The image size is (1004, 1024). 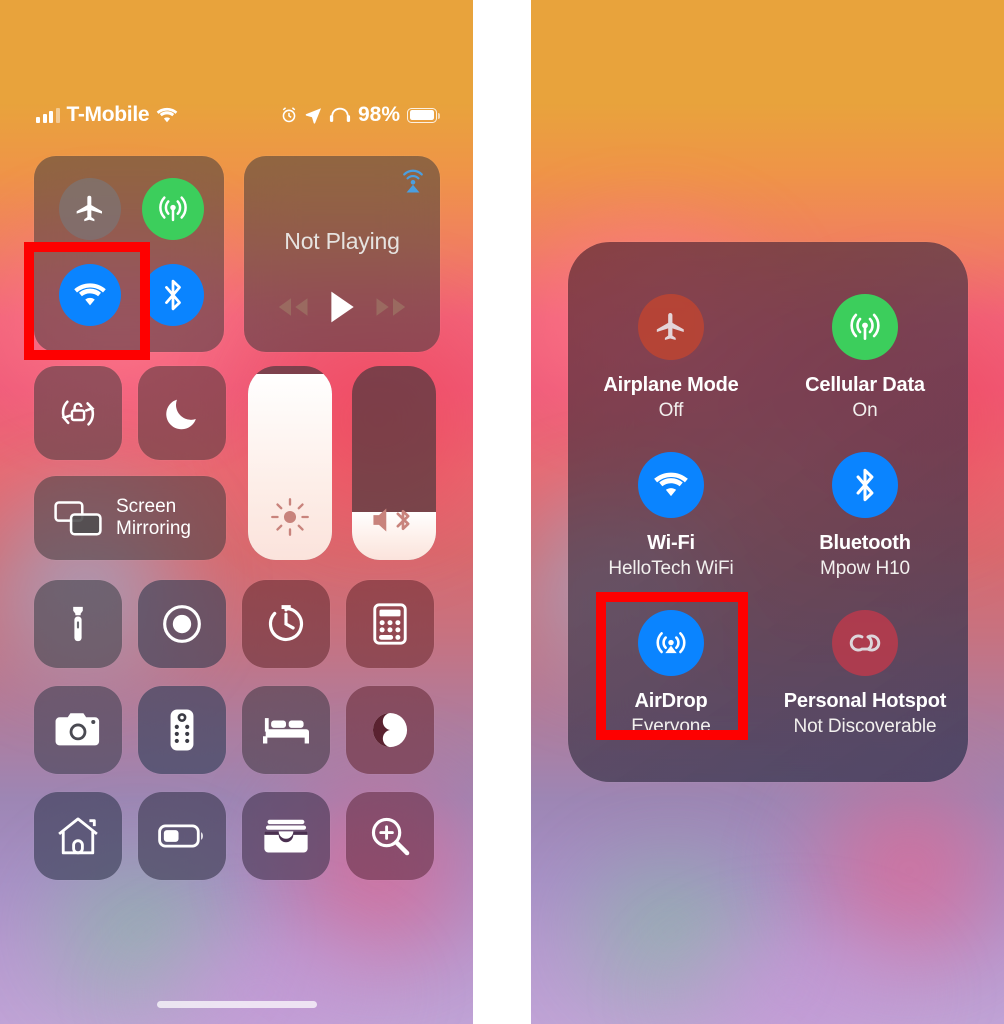 I want to click on bluetooth-cell: Bluetooth Mpow H10, so click(x=865, y=516).